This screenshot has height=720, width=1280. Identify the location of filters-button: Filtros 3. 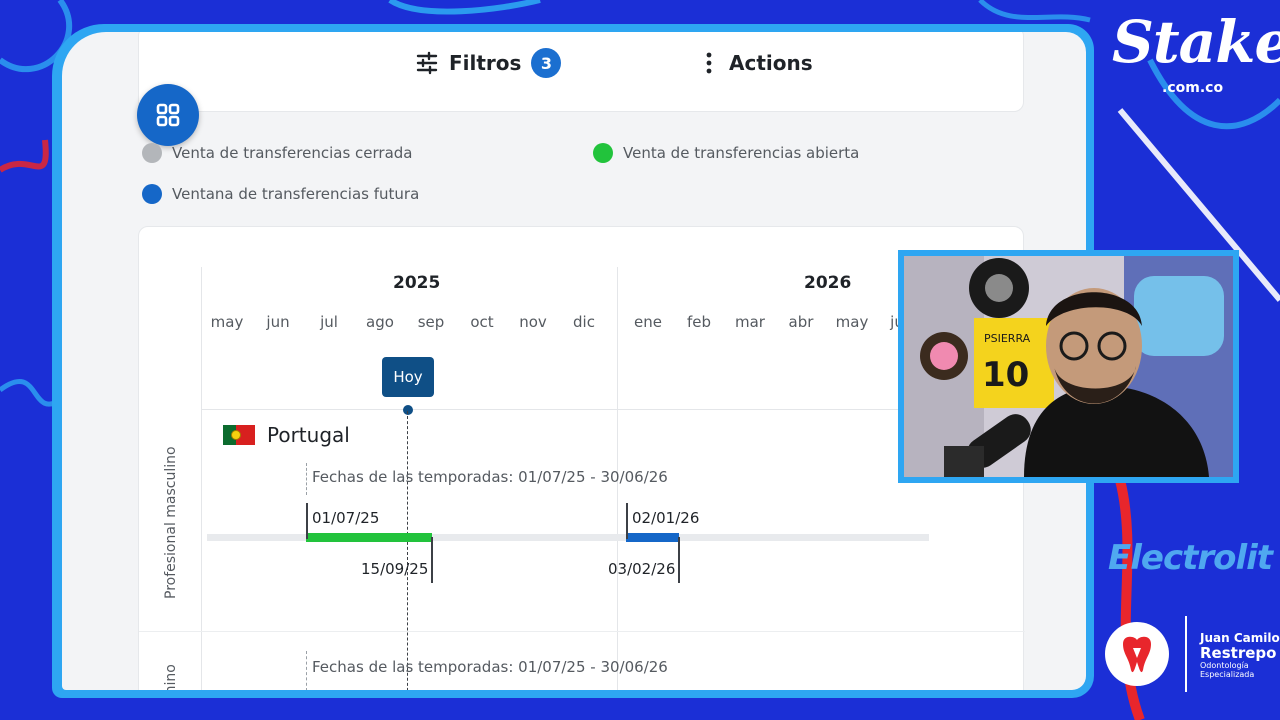
(488, 63).